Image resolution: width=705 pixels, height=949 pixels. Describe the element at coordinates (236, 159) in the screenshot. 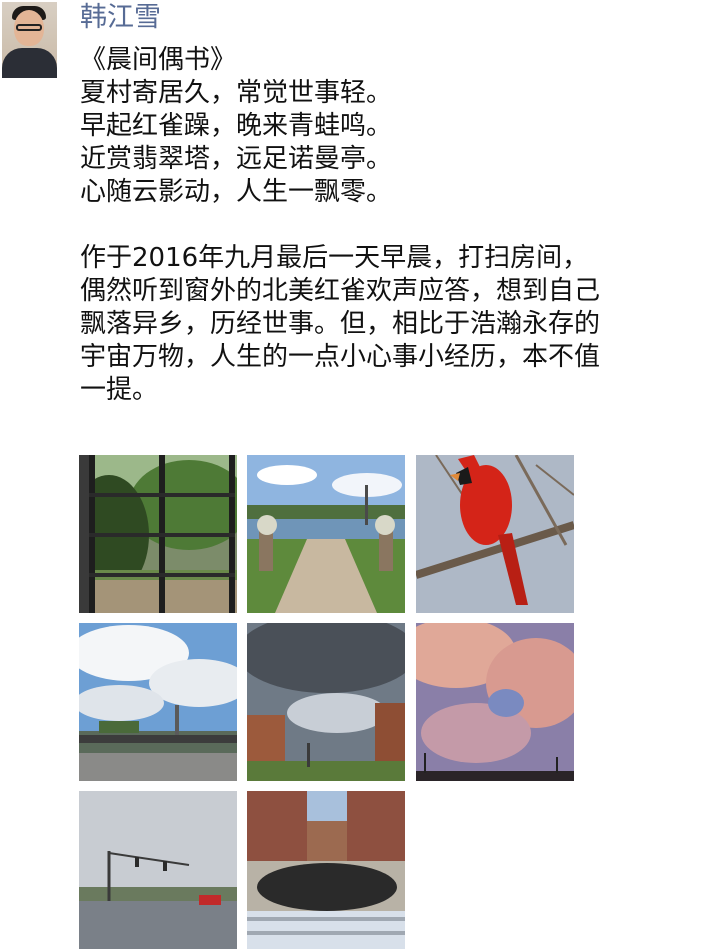

I see `poem-line: 近赏翡翠塔，远足诺曼亭。` at that location.